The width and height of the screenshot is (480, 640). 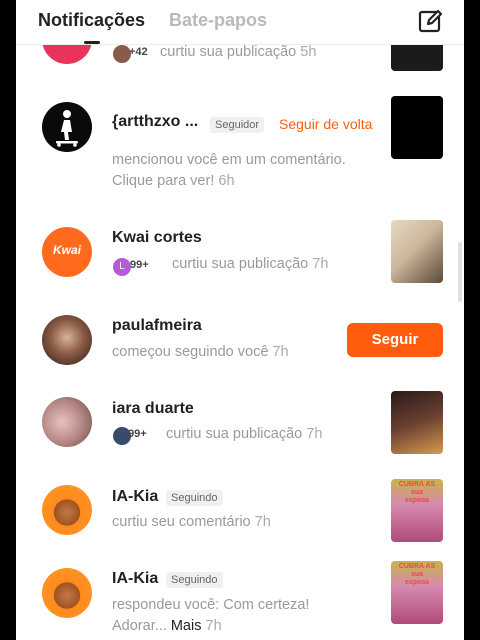 I want to click on likers-cluster: +42, so click(x=132, y=54).